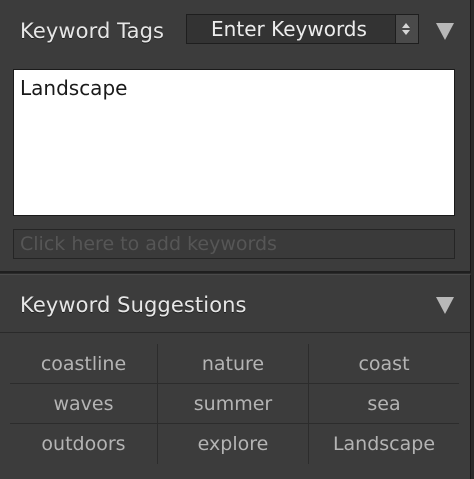 The image size is (474, 479). Describe the element at coordinates (445, 31) in the screenshot. I see `keyword-tags-disclosure-triangle-icon` at that location.